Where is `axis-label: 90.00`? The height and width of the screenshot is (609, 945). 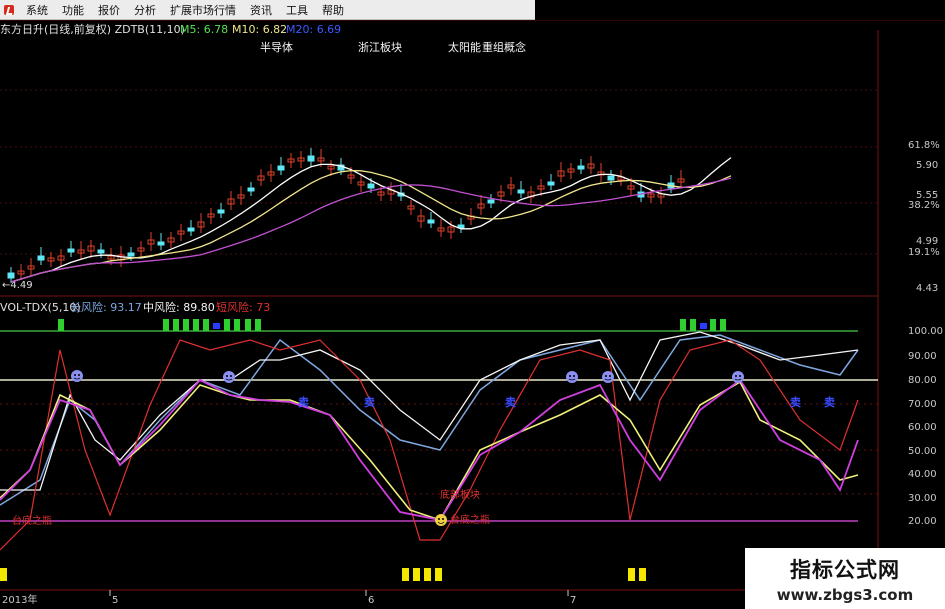 axis-label: 90.00 is located at coordinates (922, 356).